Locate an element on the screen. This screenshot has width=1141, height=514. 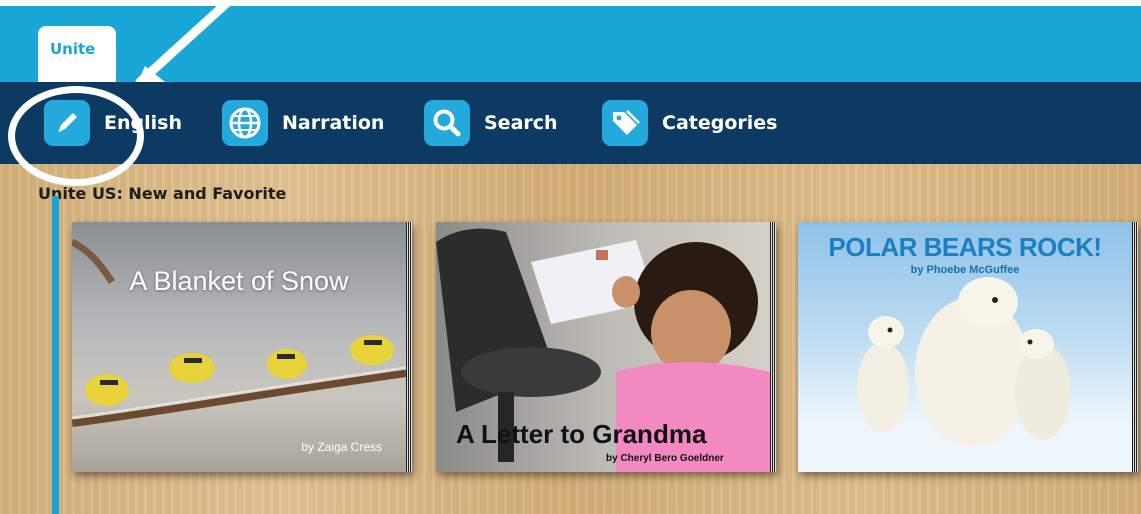
globe-icon is located at coordinates (245, 123).